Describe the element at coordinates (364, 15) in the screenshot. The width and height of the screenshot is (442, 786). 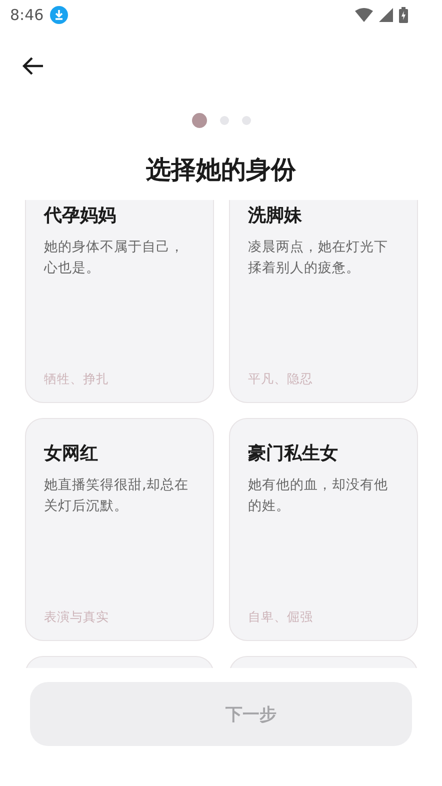
I see `wifi-icon` at that location.